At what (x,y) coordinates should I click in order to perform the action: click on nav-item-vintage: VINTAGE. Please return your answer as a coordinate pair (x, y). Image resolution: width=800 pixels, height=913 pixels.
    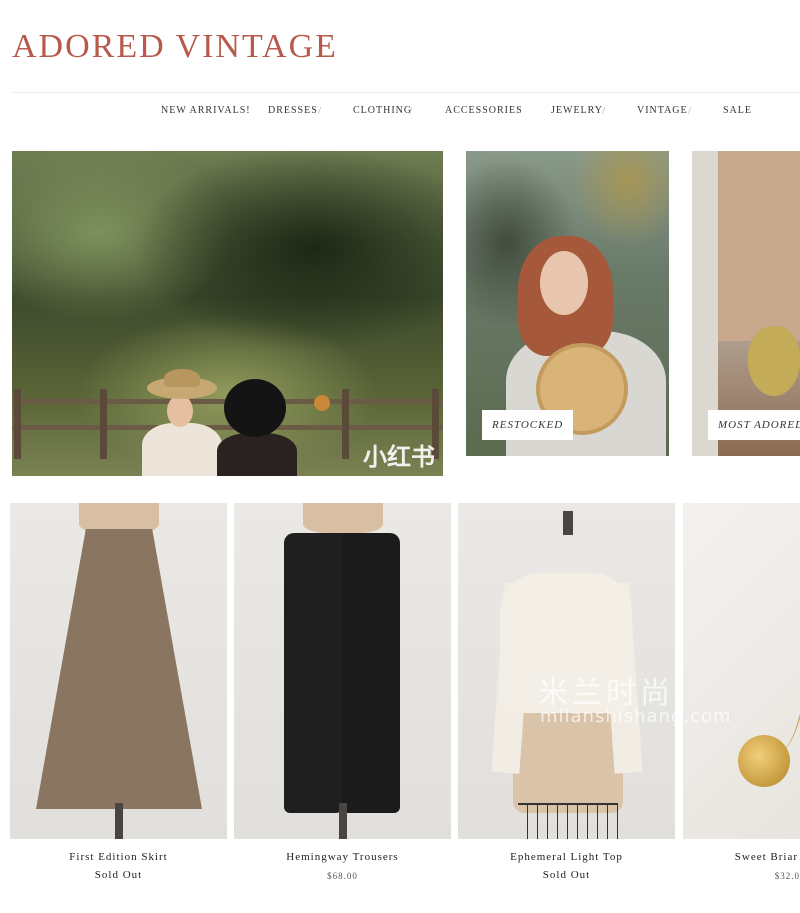
    Looking at the image, I should click on (662, 110).